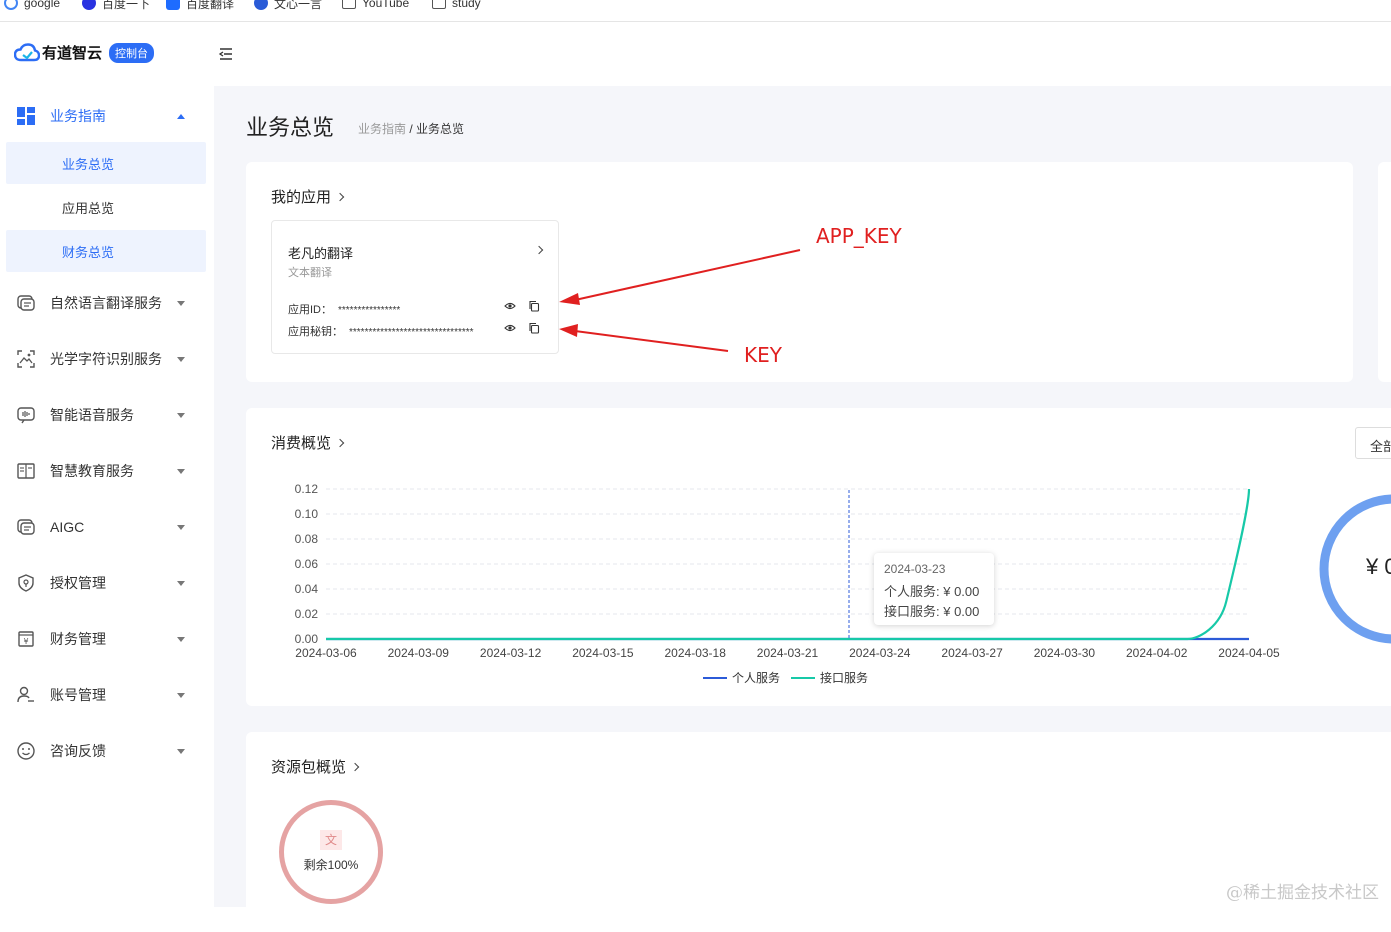 Image resolution: width=1391 pixels, height=932 pixels. Describe the element at coordinates (107, 415) in the screenshot. I see `menu-voice: 智能语音服务` at that location.